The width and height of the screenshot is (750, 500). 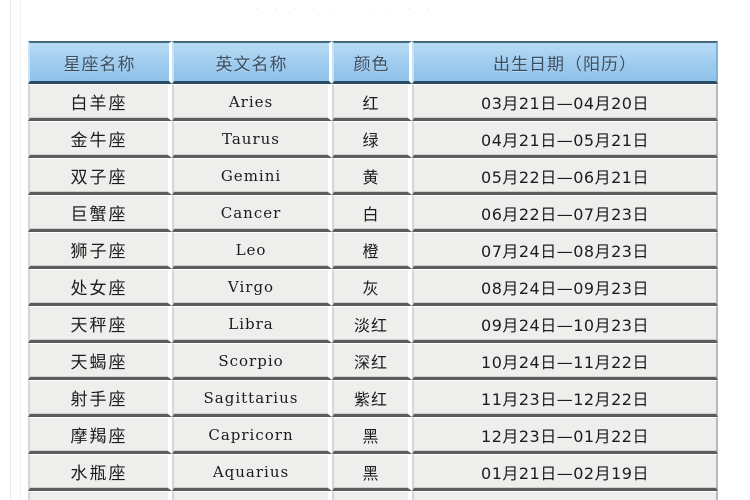 I want to click on cell-color: 灰, so click(x=372, y=287).